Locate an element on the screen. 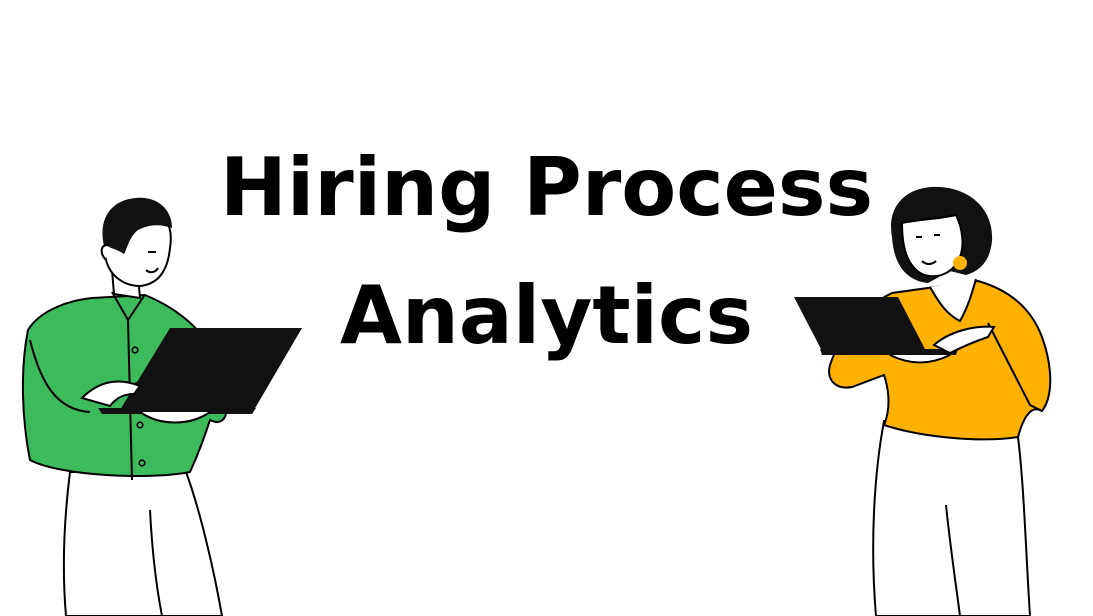  title-line-2: Analytics is located at coordinates (546, 315).